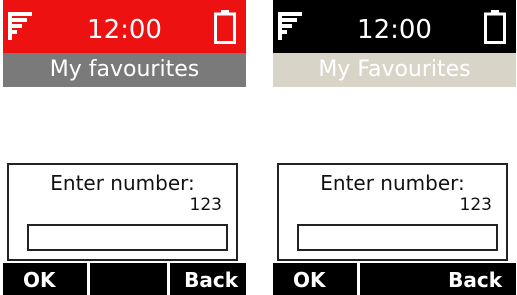 This screenshot has height=295, width=517. What do you see at coordinates (128, 279) in the screenshot?
I see `middle-softkey` at bounding box center [128, 279].